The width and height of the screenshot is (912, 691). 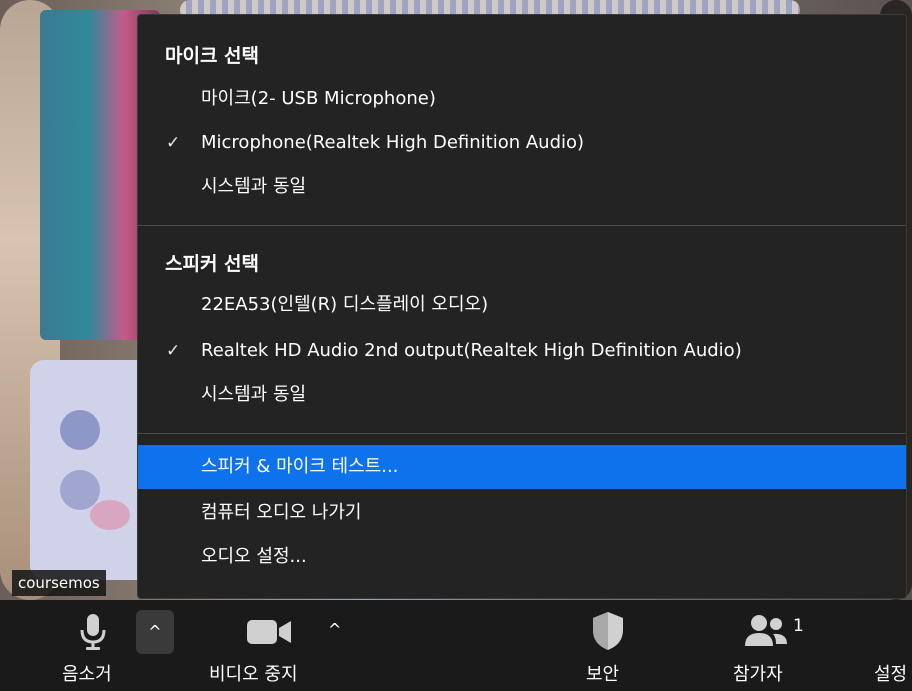 What do you see at coordinates (522, 99) in the screenshot?
I see `mic-option-usb: 마이크(2- USB Microphone)` at bounding box center [522, 99].